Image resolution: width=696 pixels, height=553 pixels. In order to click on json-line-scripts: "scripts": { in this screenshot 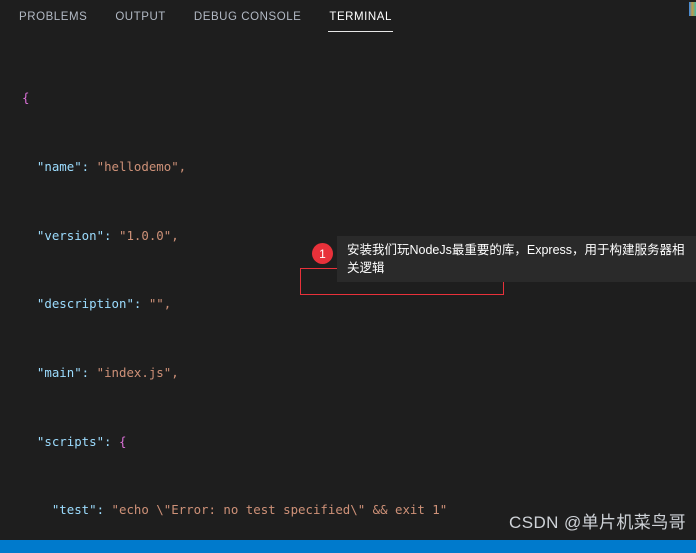, I will do `click(359, 441)`.